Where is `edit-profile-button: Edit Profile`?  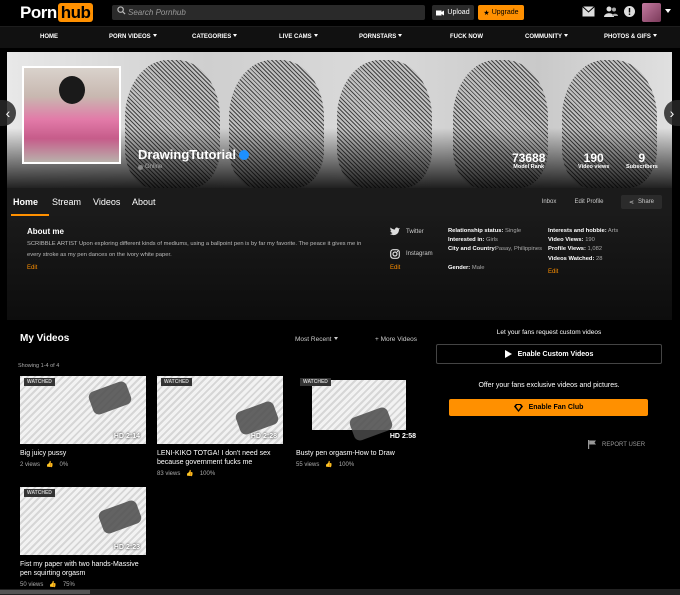 edit-profile-button: Edit Profile is located at coordinates (589, 202).